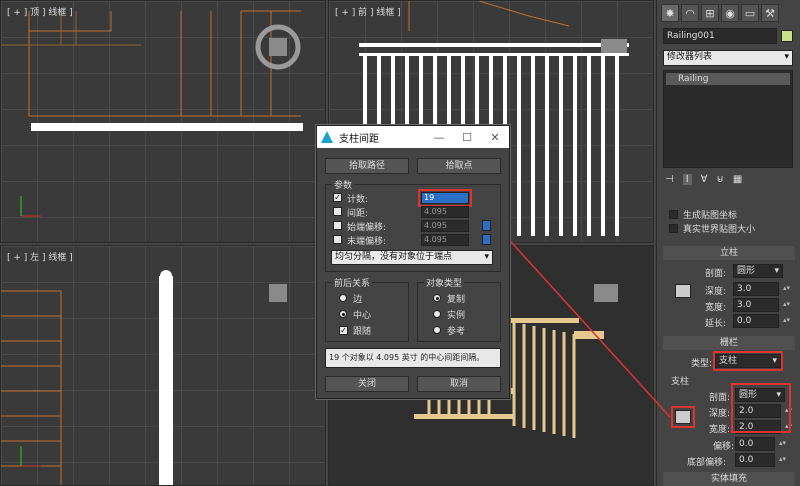 The width and height of the screenshot is (800, 486). I want to click on context-center-label: 中心, so click(362, 316).